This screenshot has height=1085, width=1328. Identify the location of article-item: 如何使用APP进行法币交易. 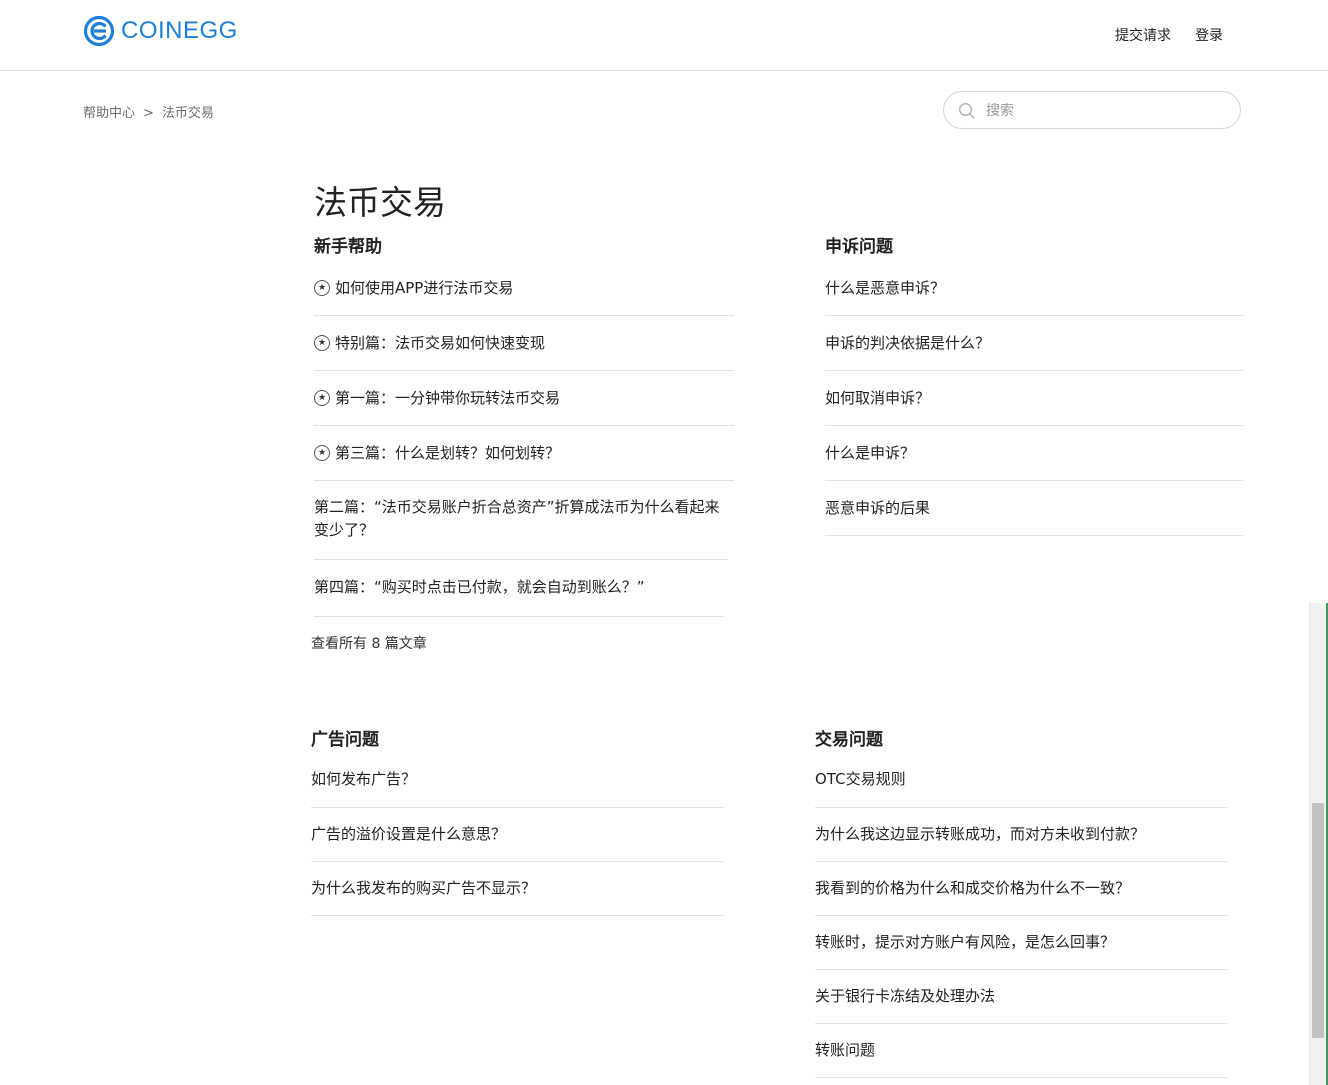
(524, 288).